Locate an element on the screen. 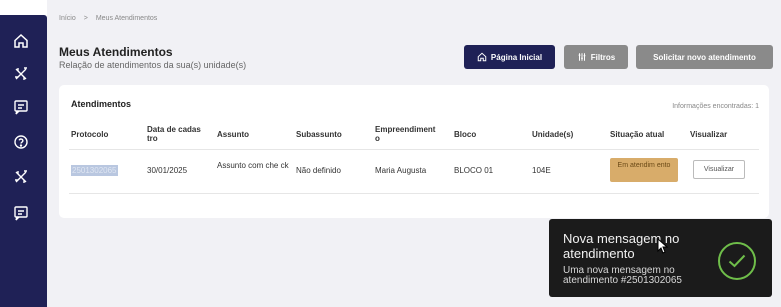 This screenshot has width=781, height=307. date-cell: 30/01/2025 is located at coordinates (167, 170).